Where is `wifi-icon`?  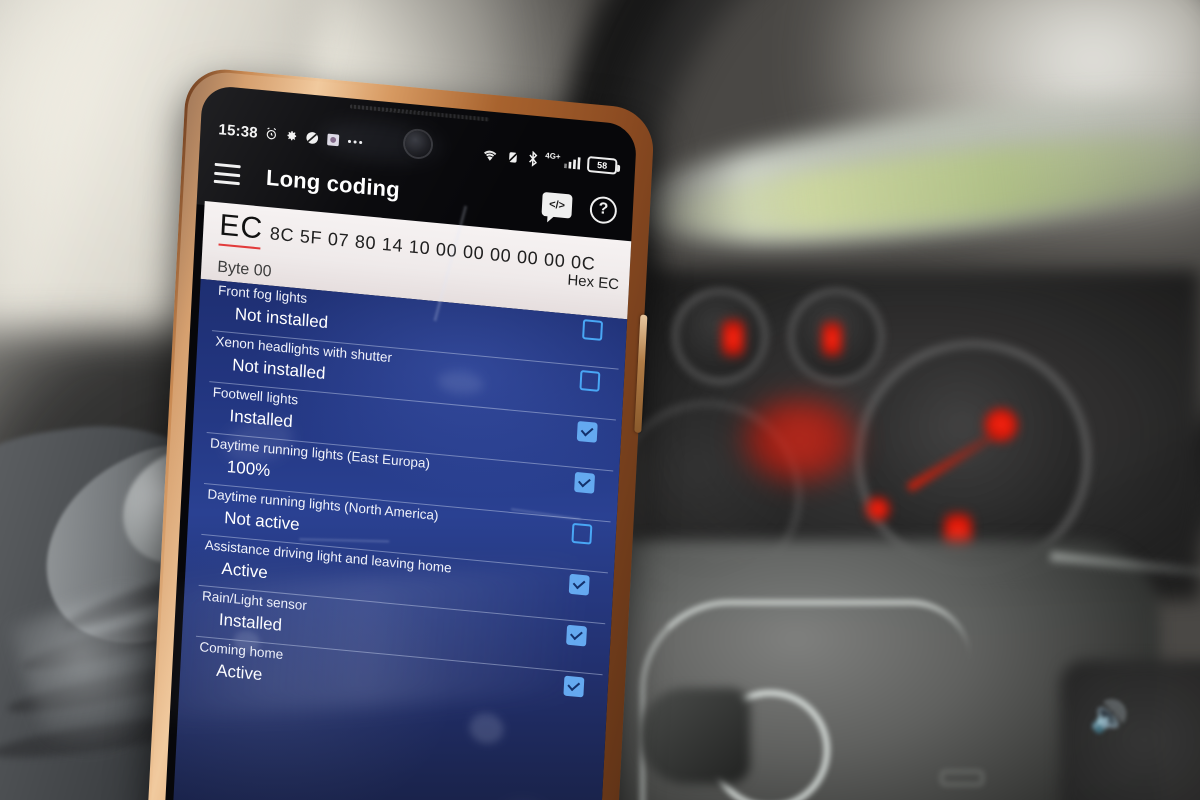
wifi-icon is located at coordinates (490, 155).